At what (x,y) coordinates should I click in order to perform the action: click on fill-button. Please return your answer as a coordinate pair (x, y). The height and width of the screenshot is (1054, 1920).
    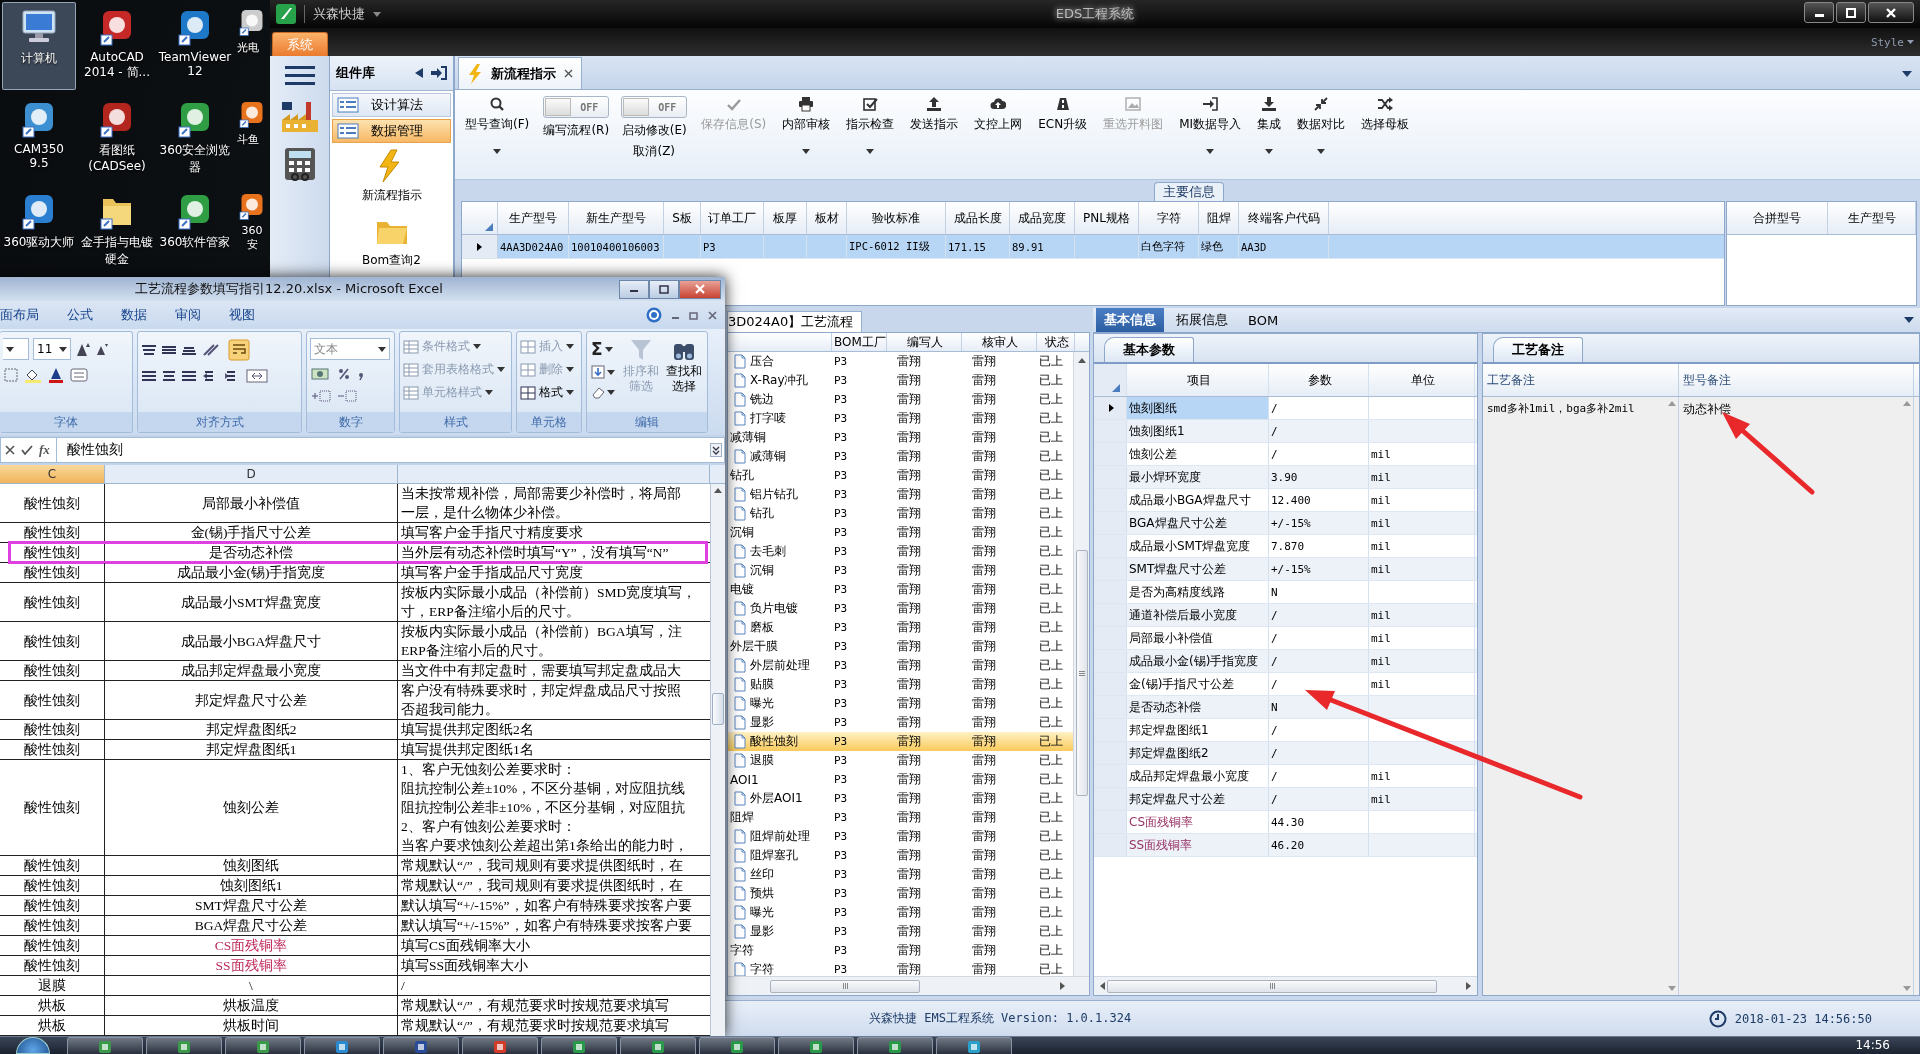
    Looking at the image, I should click on (603, 372).